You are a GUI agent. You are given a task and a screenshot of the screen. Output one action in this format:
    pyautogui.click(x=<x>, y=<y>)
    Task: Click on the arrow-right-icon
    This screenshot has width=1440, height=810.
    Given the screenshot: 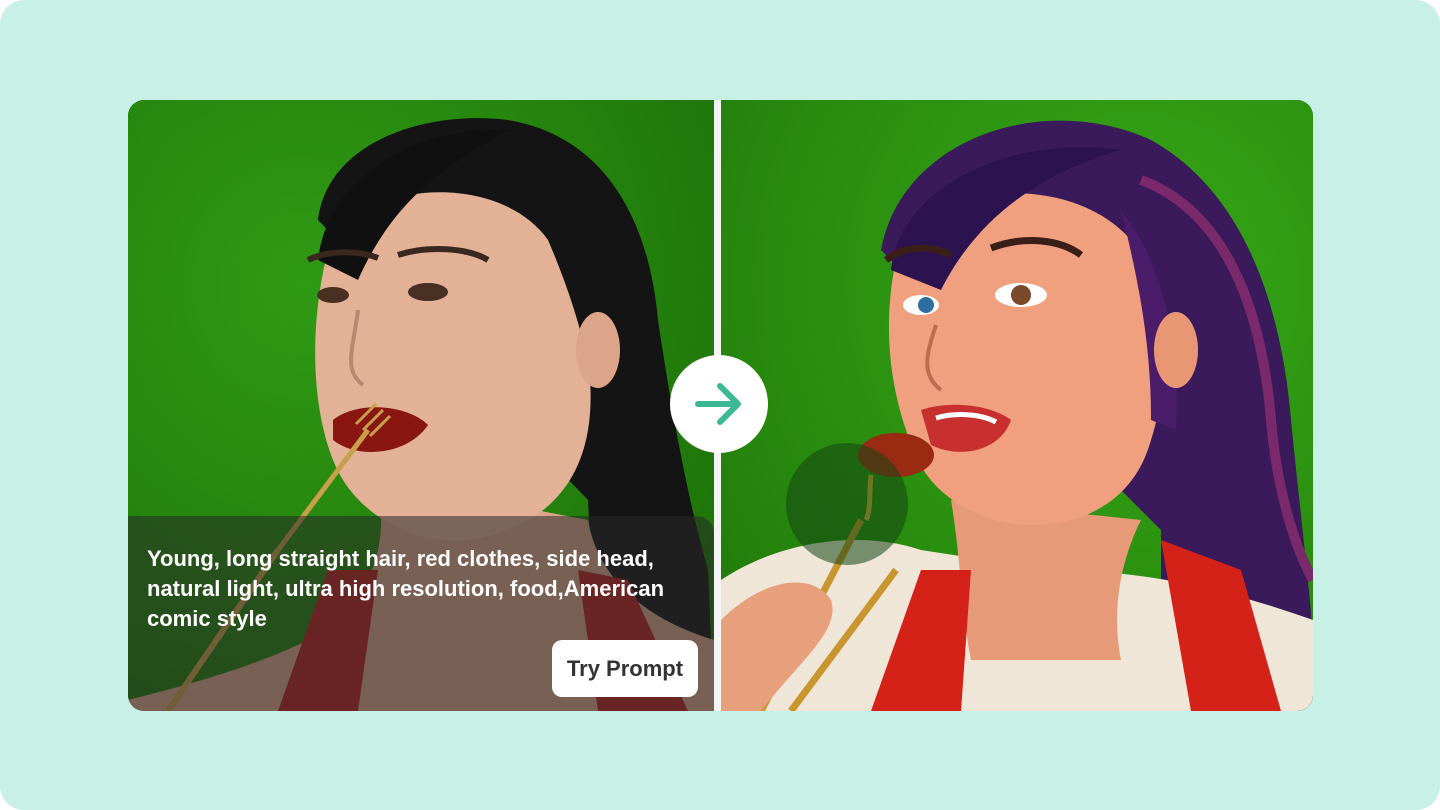 What is the action you would take?
    pyautogui.click(x=718, y=404)
    